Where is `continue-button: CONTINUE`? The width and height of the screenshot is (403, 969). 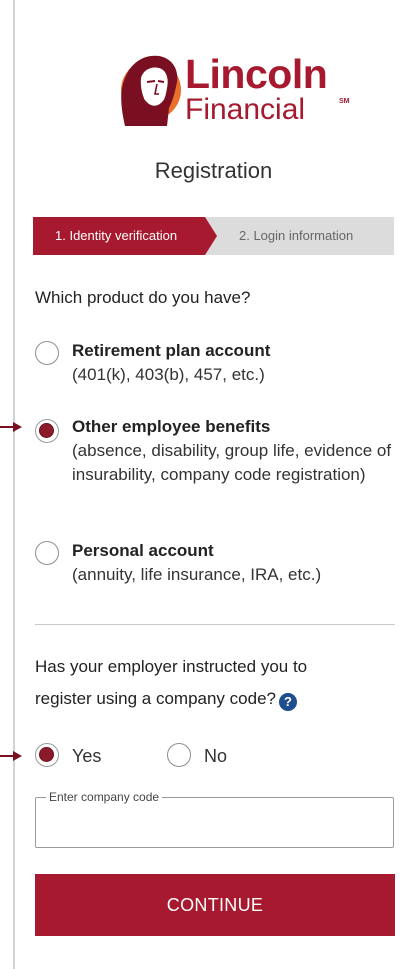 continue-button: CONTINUE is located at coordinates (215, 905).